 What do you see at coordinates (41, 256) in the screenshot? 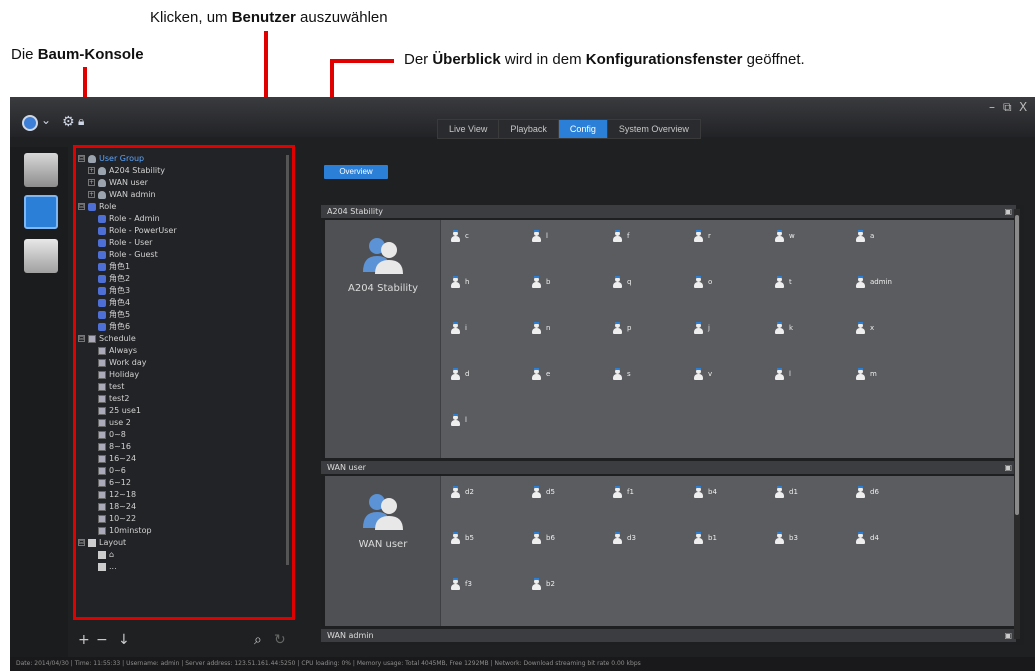
I see `help-icon` at bounding box center [41, 256].